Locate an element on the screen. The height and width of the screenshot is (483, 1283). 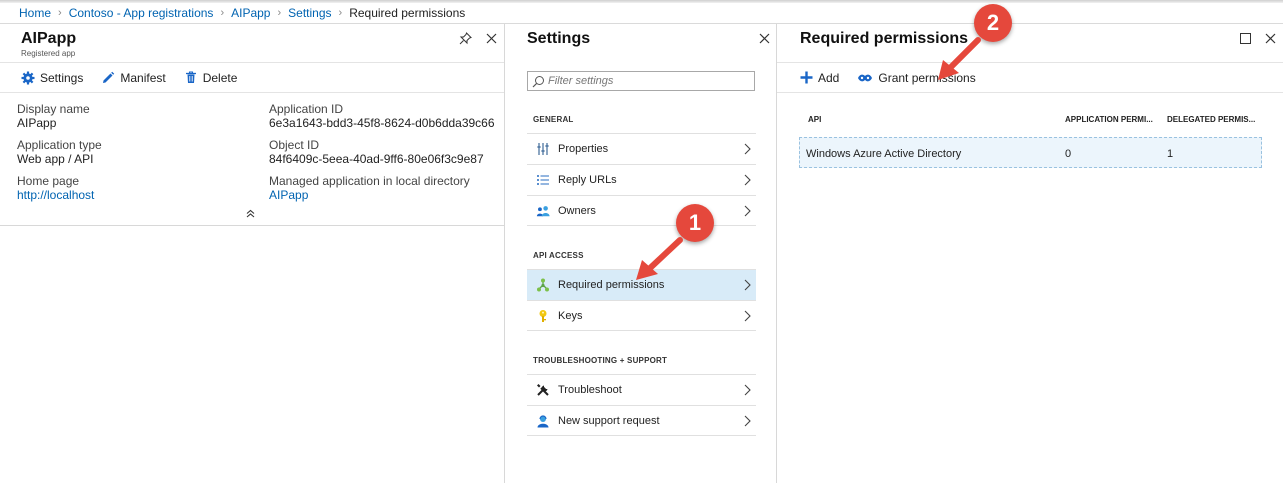
menu-item-label: Properties is located at coordinates (583, 149).